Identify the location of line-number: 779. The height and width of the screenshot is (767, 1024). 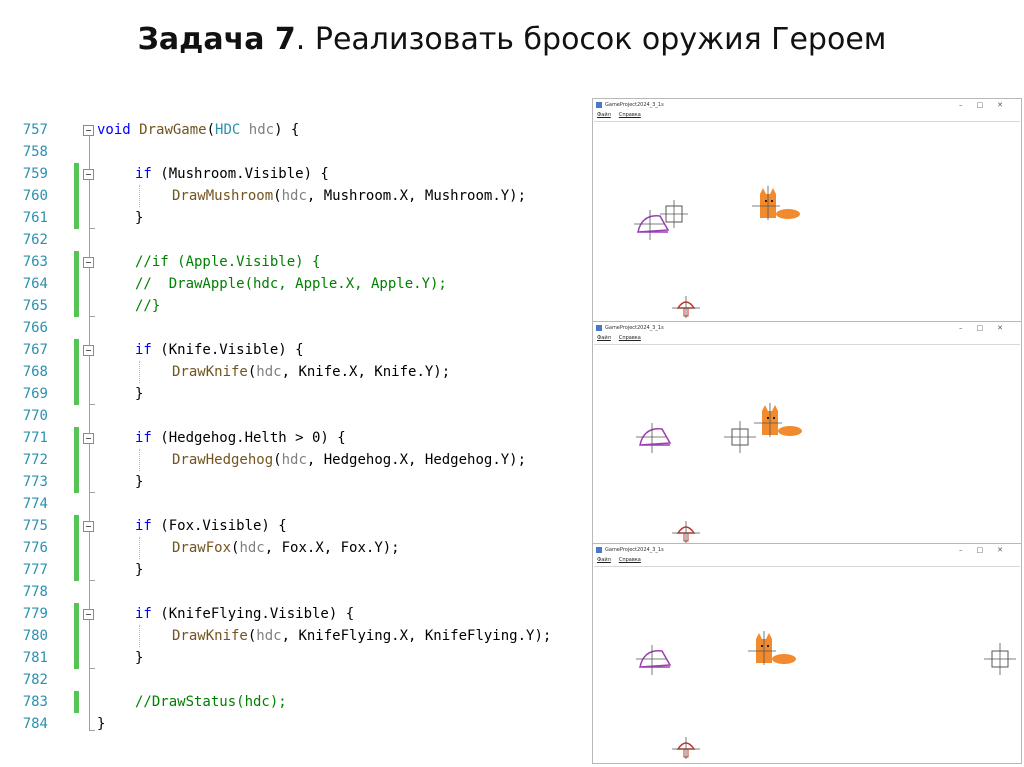
(35, 614).